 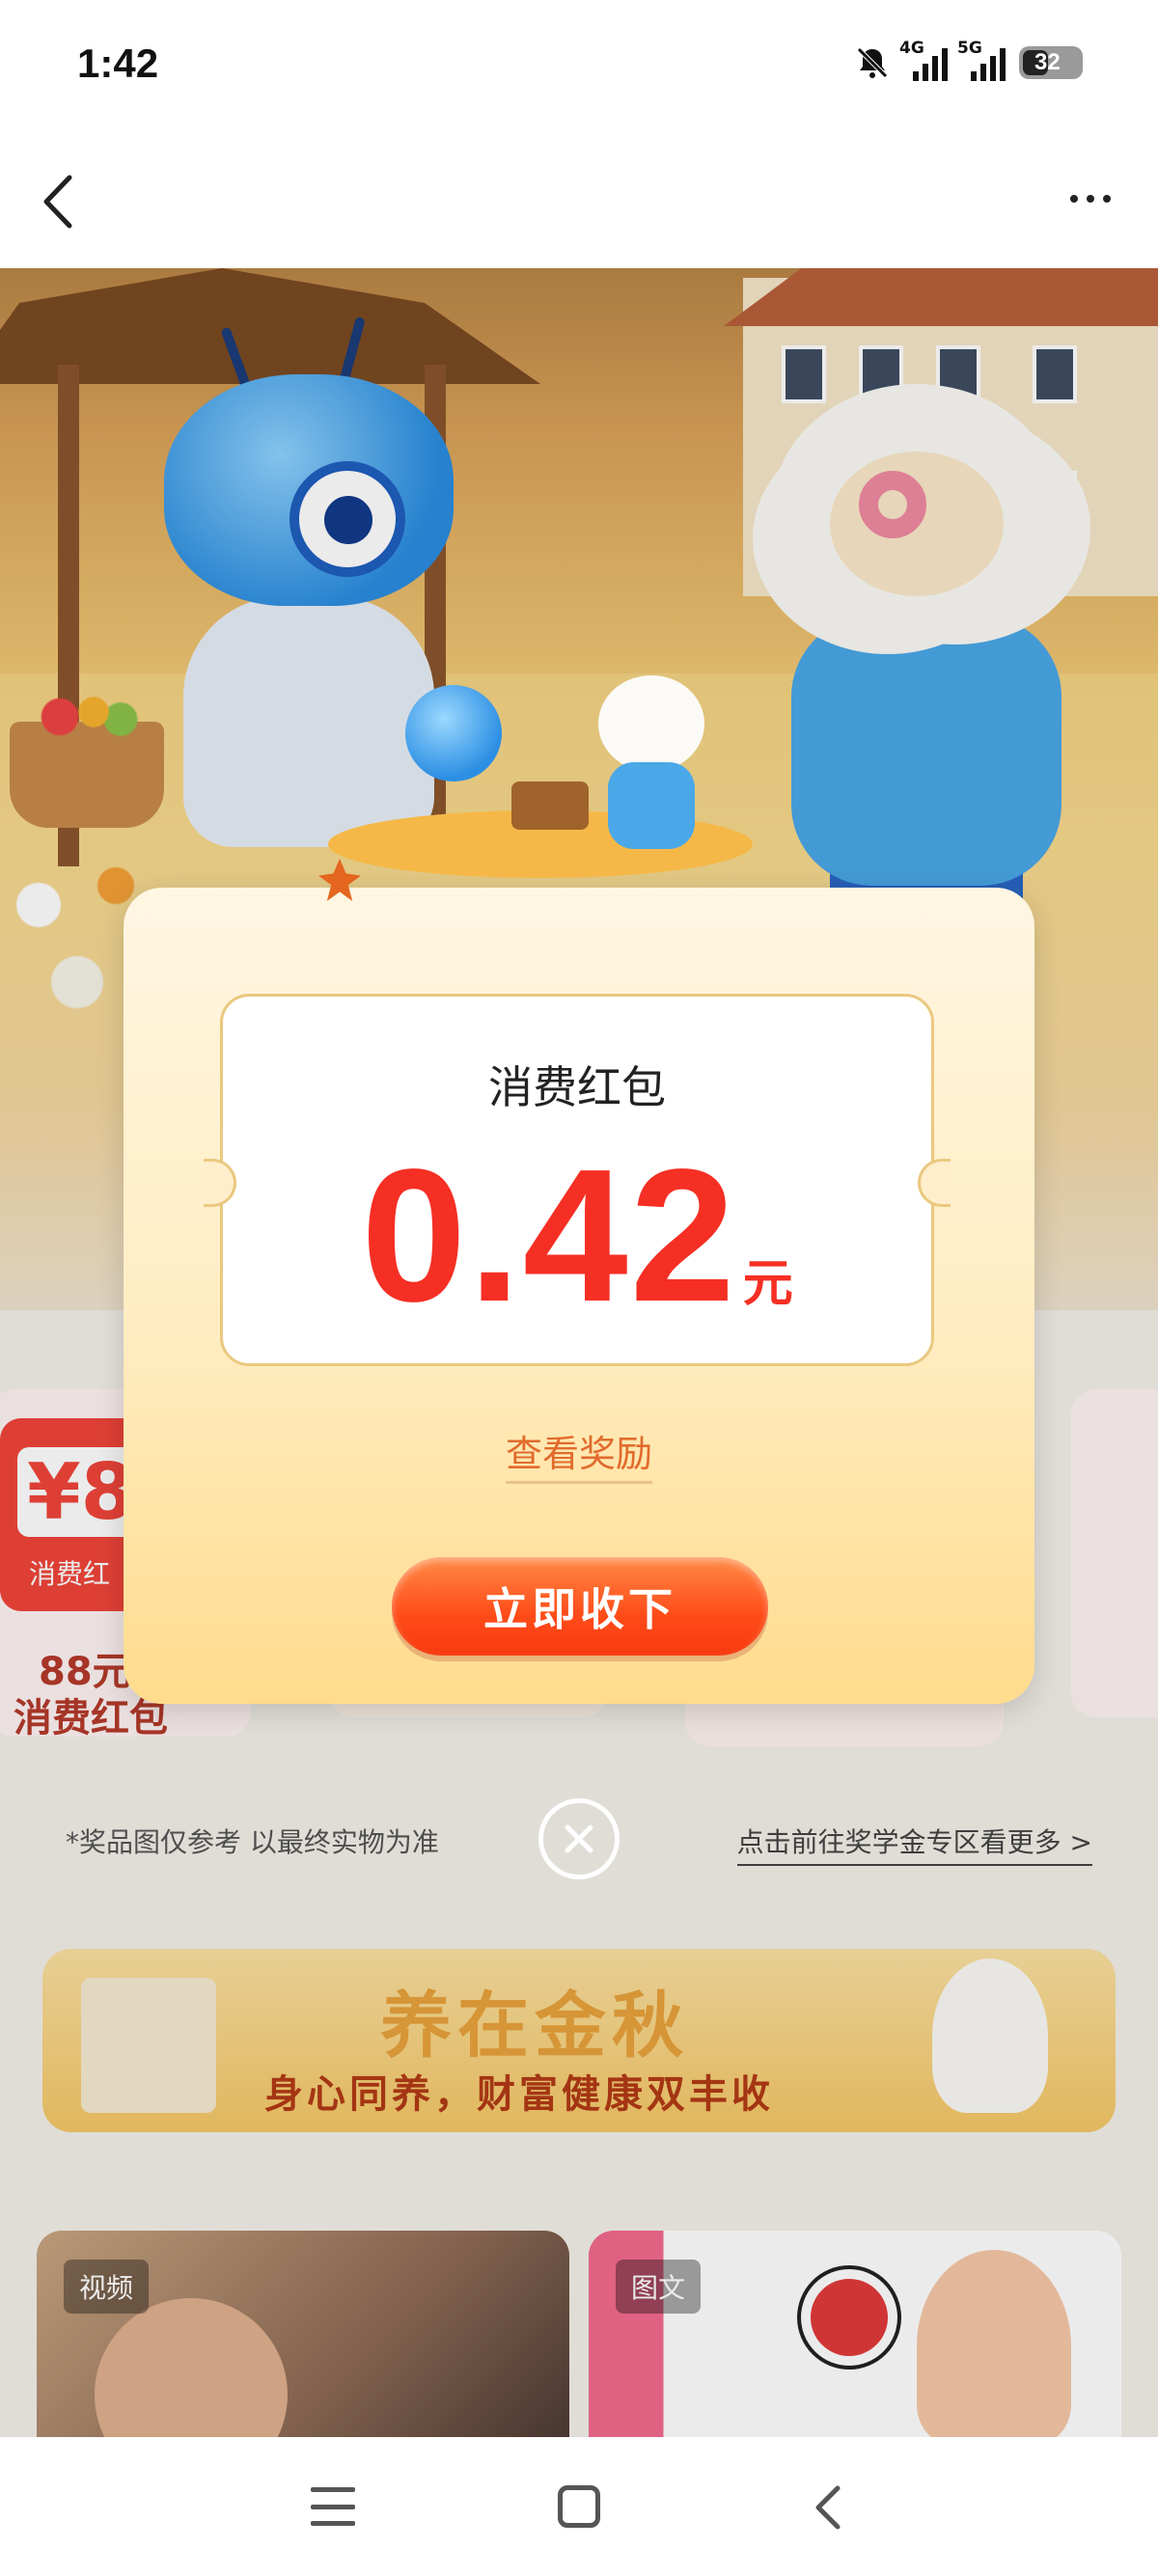 I want to click on chevron-left-icon, so click(x=58, y=202).